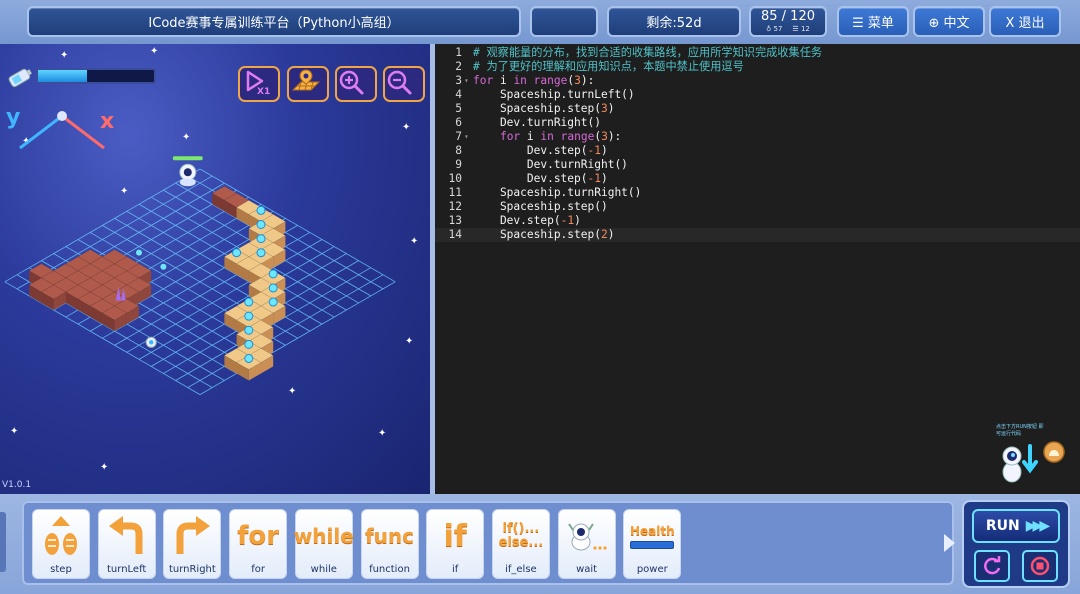 The height and width of the screenshot is (594, 1080). What do you see at coordinates (455, 206) in the screenshot?
I see `line-number: 12` at bounding box center [455, 206].